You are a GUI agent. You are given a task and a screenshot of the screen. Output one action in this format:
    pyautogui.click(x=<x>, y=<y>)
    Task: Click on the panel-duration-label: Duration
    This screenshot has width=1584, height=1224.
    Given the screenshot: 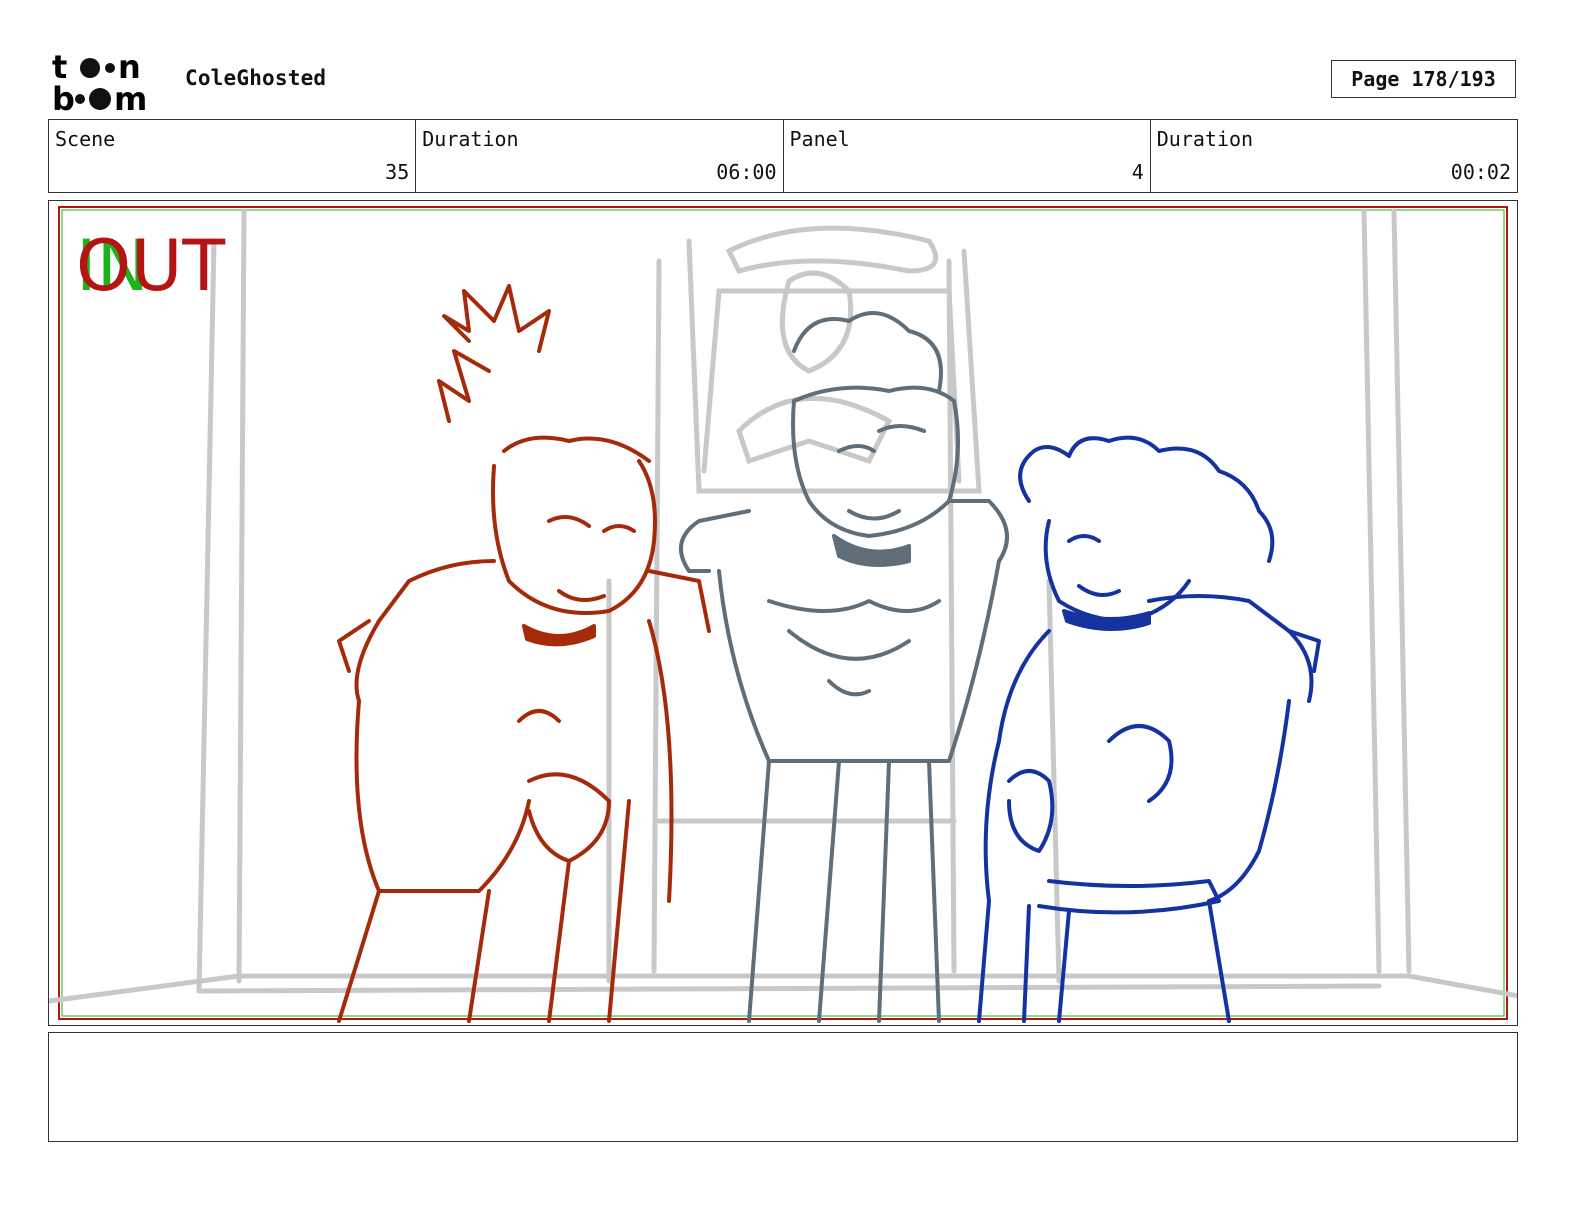 What is the action you would take?
    pyautogui.click(x=1205, y=139)
    